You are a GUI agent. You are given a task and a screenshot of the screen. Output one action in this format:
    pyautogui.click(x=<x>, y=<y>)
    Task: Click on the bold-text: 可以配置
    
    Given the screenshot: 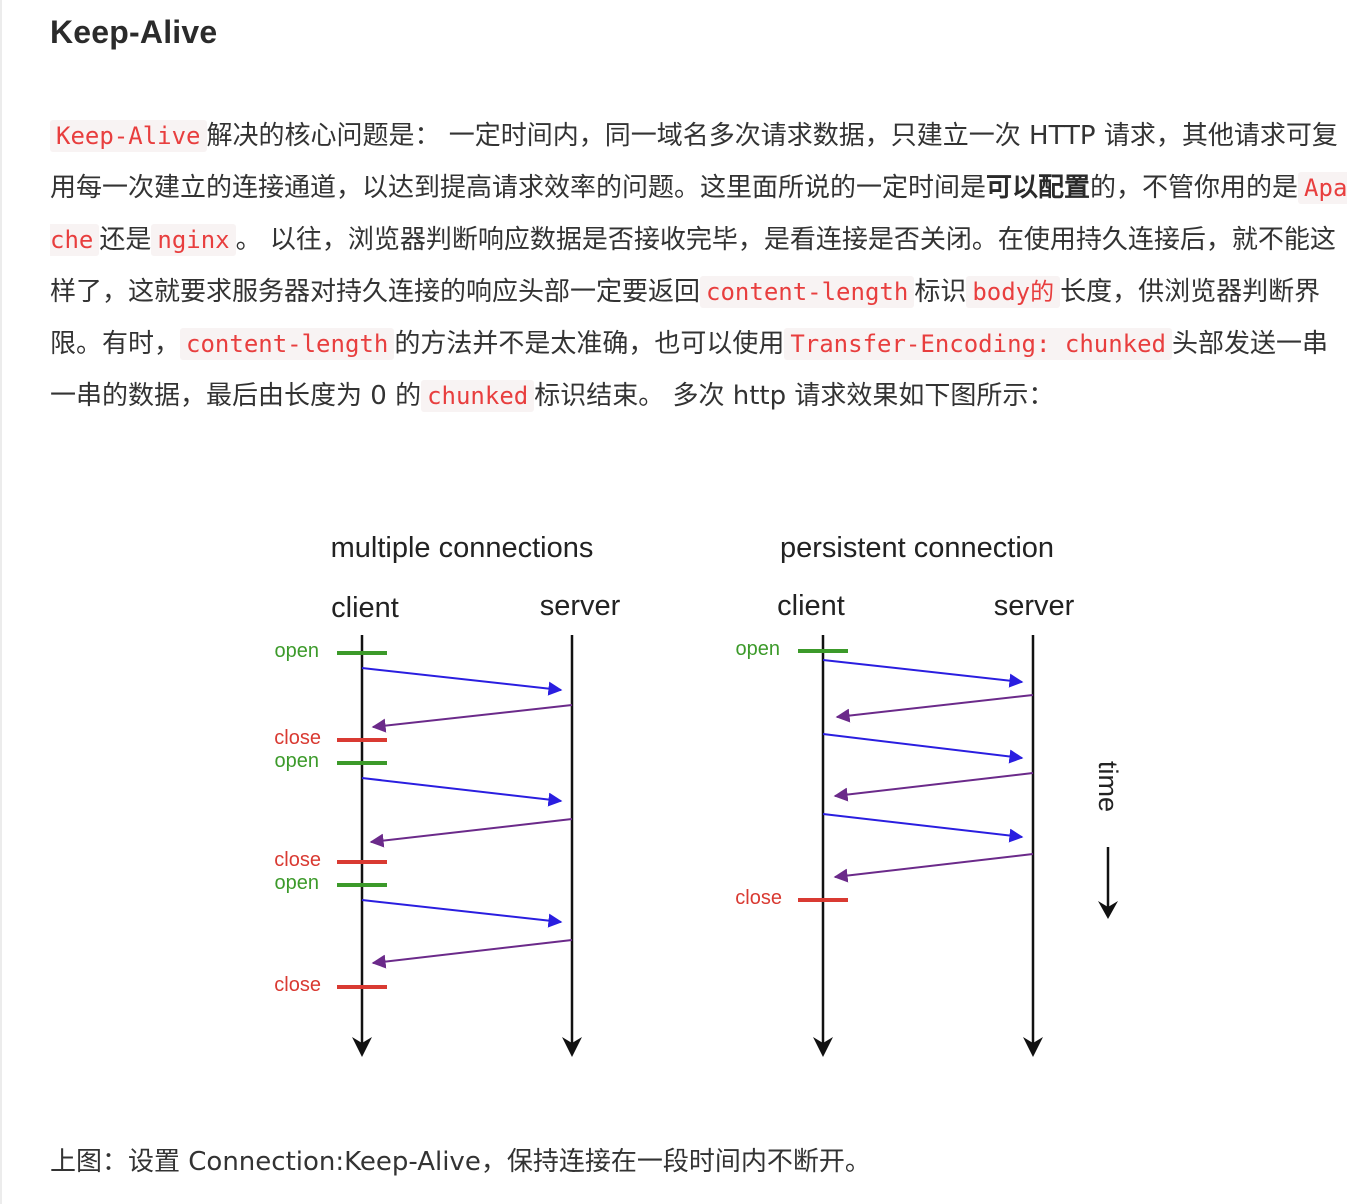 What is the action you would take?
    pyautogui.click(x=1038, y=188)
    